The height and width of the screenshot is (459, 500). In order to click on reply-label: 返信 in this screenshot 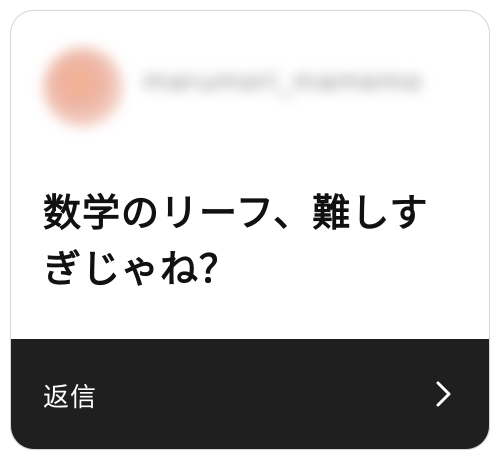, I will do `click(70, 398)`.